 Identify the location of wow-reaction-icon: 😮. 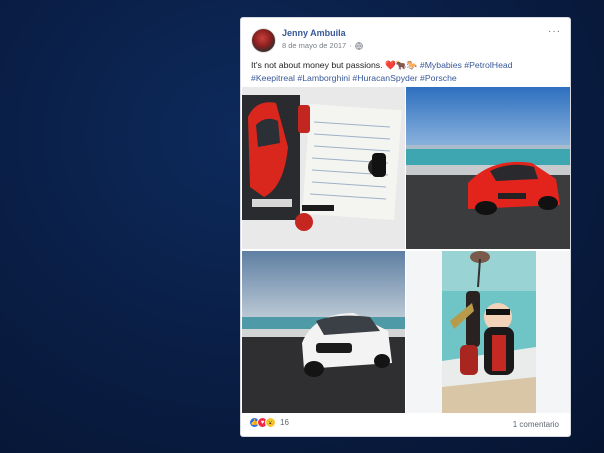
(270, 422).